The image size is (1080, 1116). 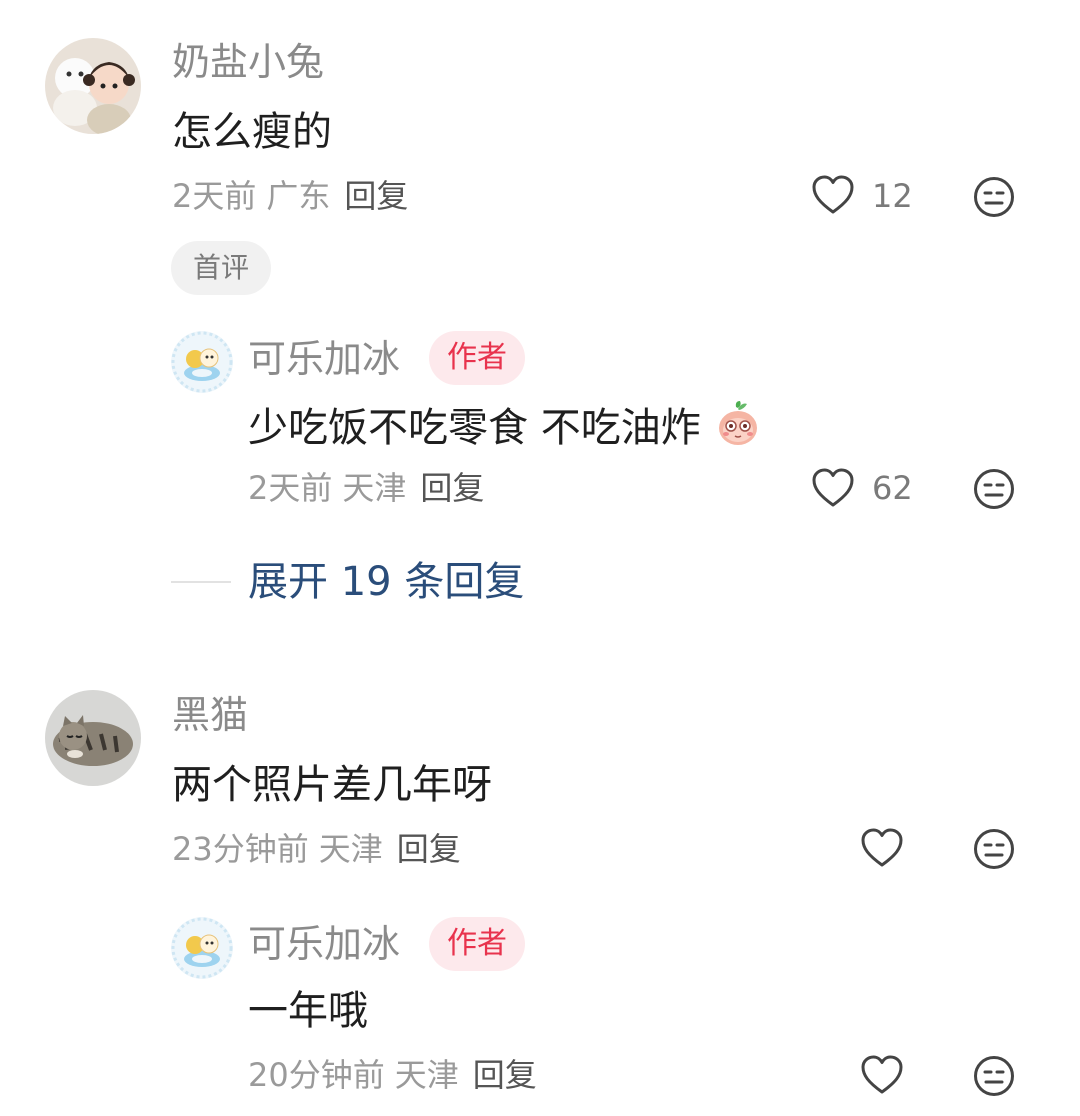 I want to click on comment-time: 2天前, so click(x=214, y=196).